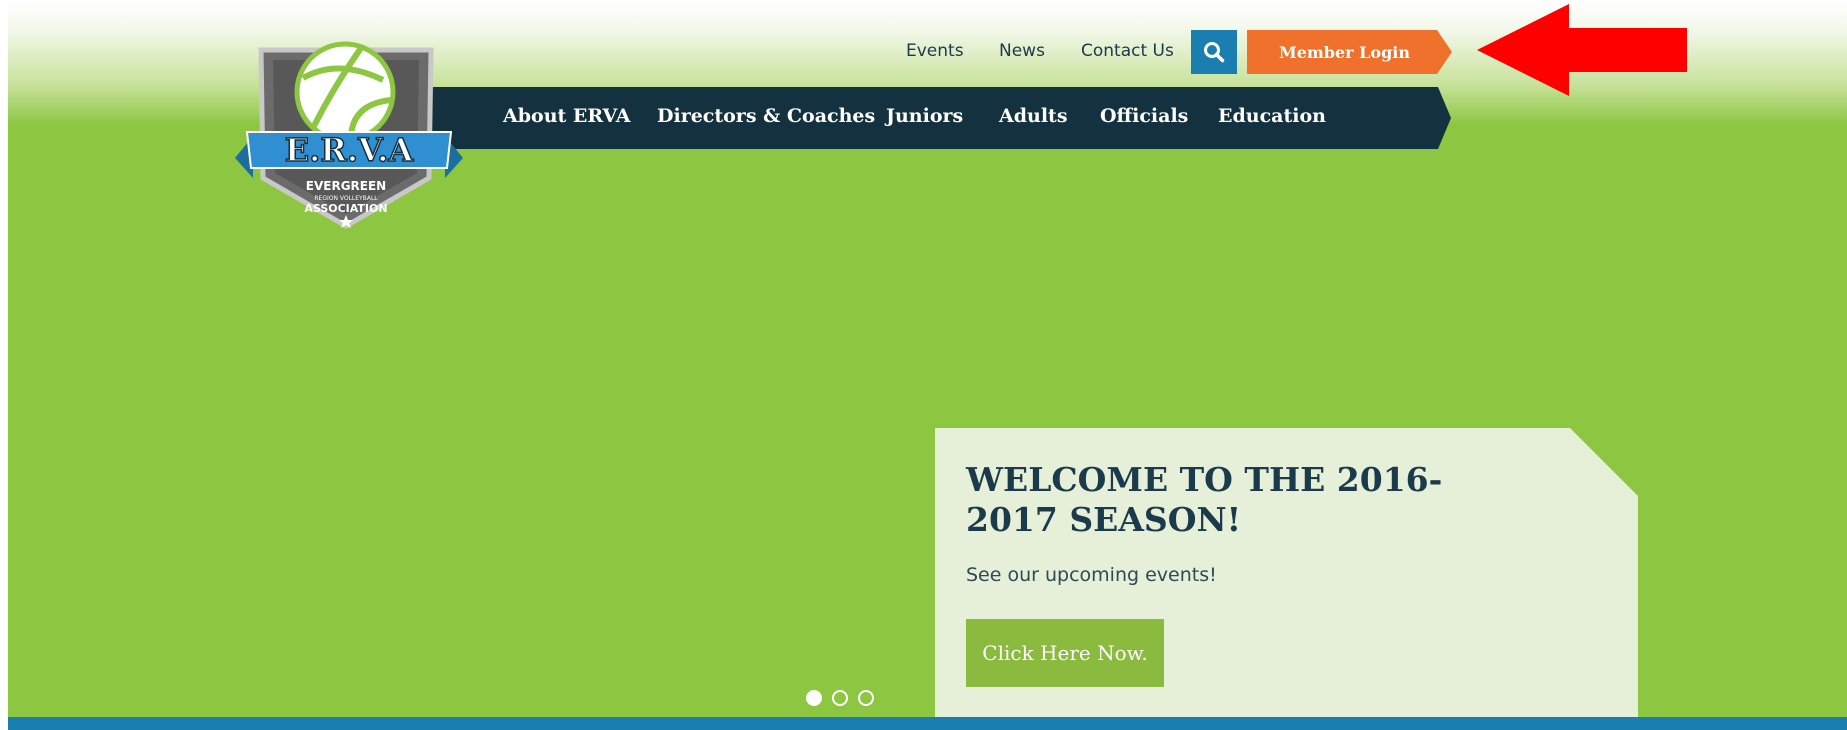  Describe the element at coordinates (1091, 575) in the screenshot. I see `welcome-subtitle: See our upcoming events!` at that location.